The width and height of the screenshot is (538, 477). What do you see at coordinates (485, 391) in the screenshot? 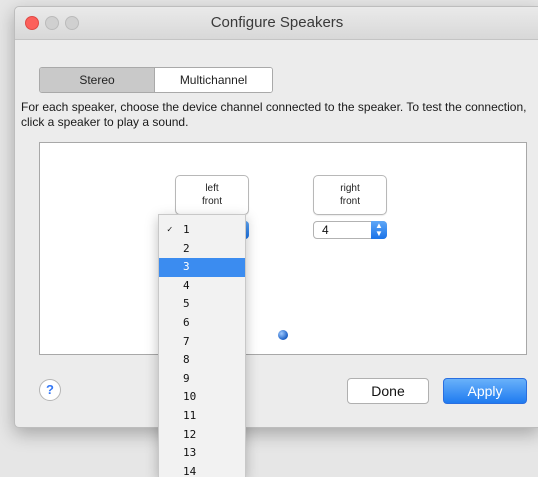
I see `apply-button: Apply` at bounding box center [485, 391].